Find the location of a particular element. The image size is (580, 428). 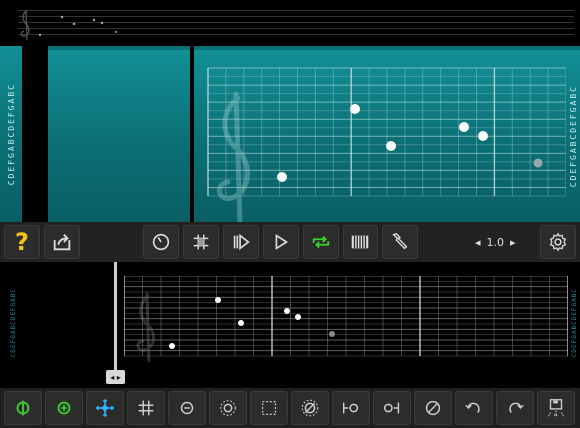

loop-select-icon is located at coordinates (23, 408).